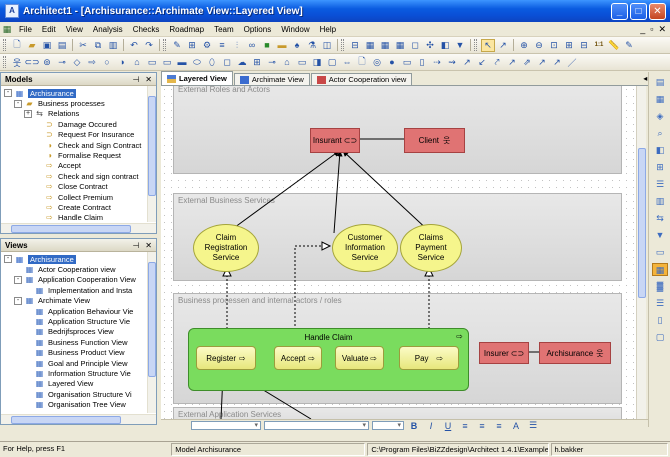  I want to click on role-icon: ⊂⊃, so click(31, 62).